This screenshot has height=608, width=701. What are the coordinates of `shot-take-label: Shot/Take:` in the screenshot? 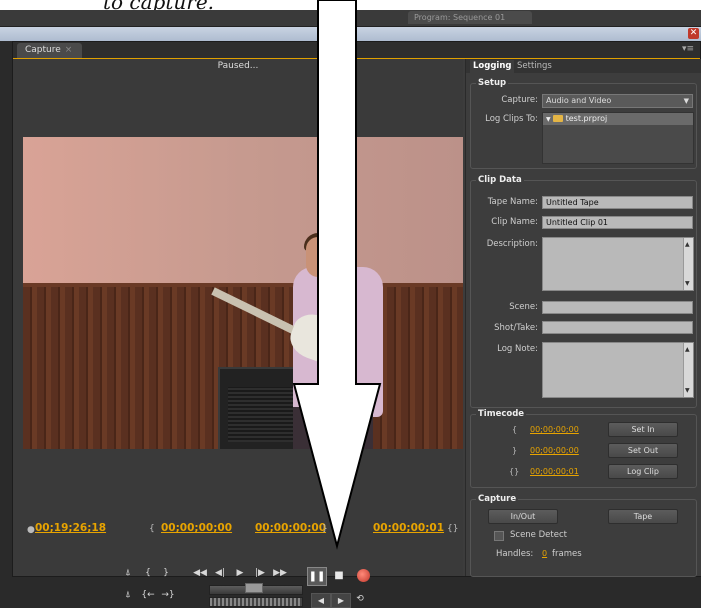 It's located at (516, 328).